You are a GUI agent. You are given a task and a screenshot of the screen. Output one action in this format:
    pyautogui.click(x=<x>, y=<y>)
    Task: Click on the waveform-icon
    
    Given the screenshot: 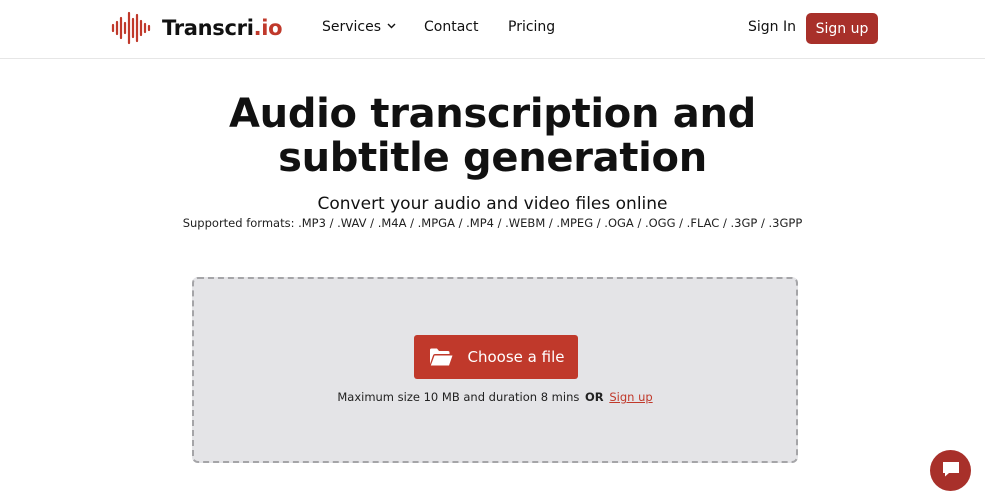 What is the action you would take?
    pyautogui.click(x=133, y=28)
    